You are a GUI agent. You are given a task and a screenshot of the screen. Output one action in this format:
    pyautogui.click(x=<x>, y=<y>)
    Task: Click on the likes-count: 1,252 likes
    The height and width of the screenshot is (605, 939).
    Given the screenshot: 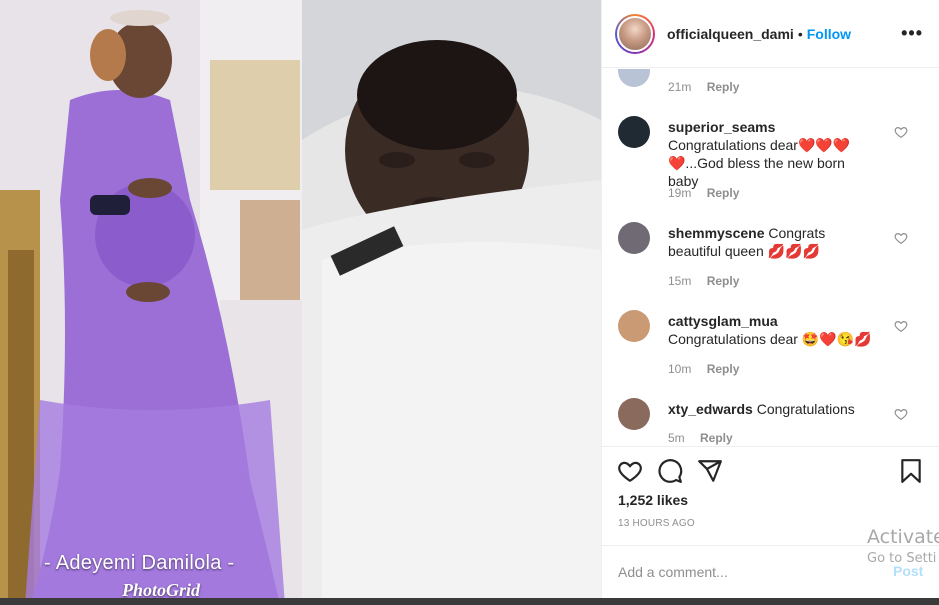 What is the action you would take?
    pyautogui.click(x=653, y=500)
    